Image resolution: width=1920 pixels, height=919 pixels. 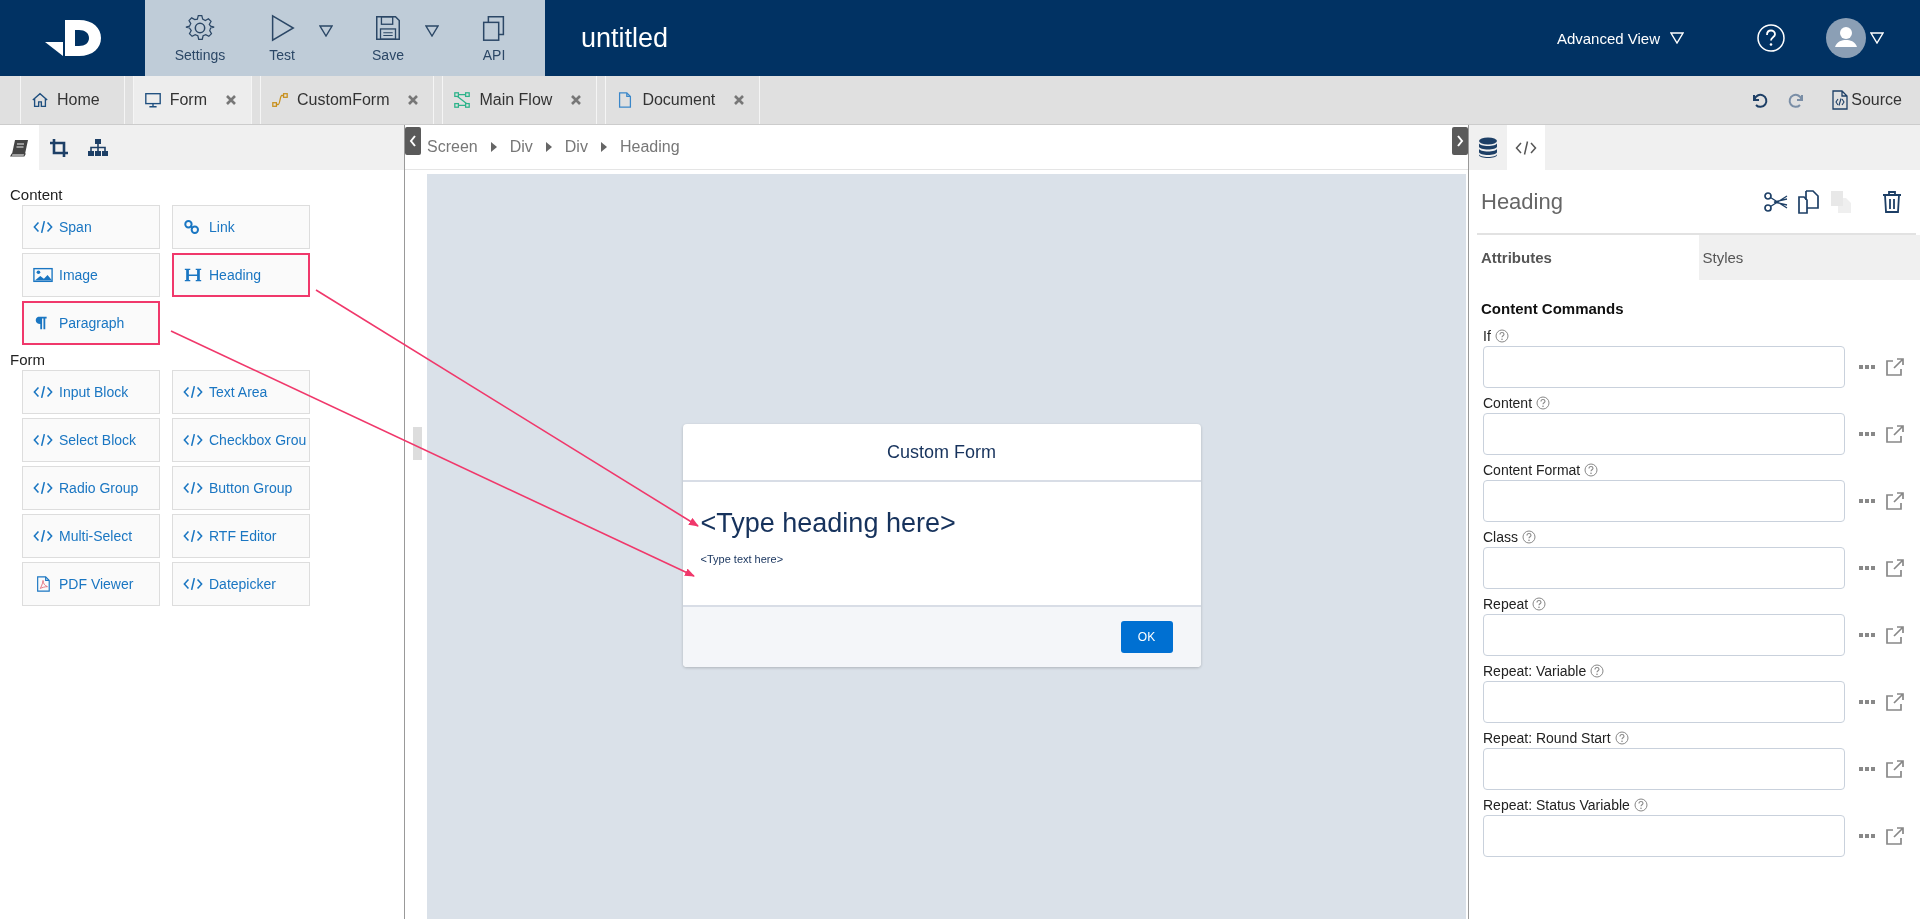 I want to click on database-icon, so click(x=1488, y=147).